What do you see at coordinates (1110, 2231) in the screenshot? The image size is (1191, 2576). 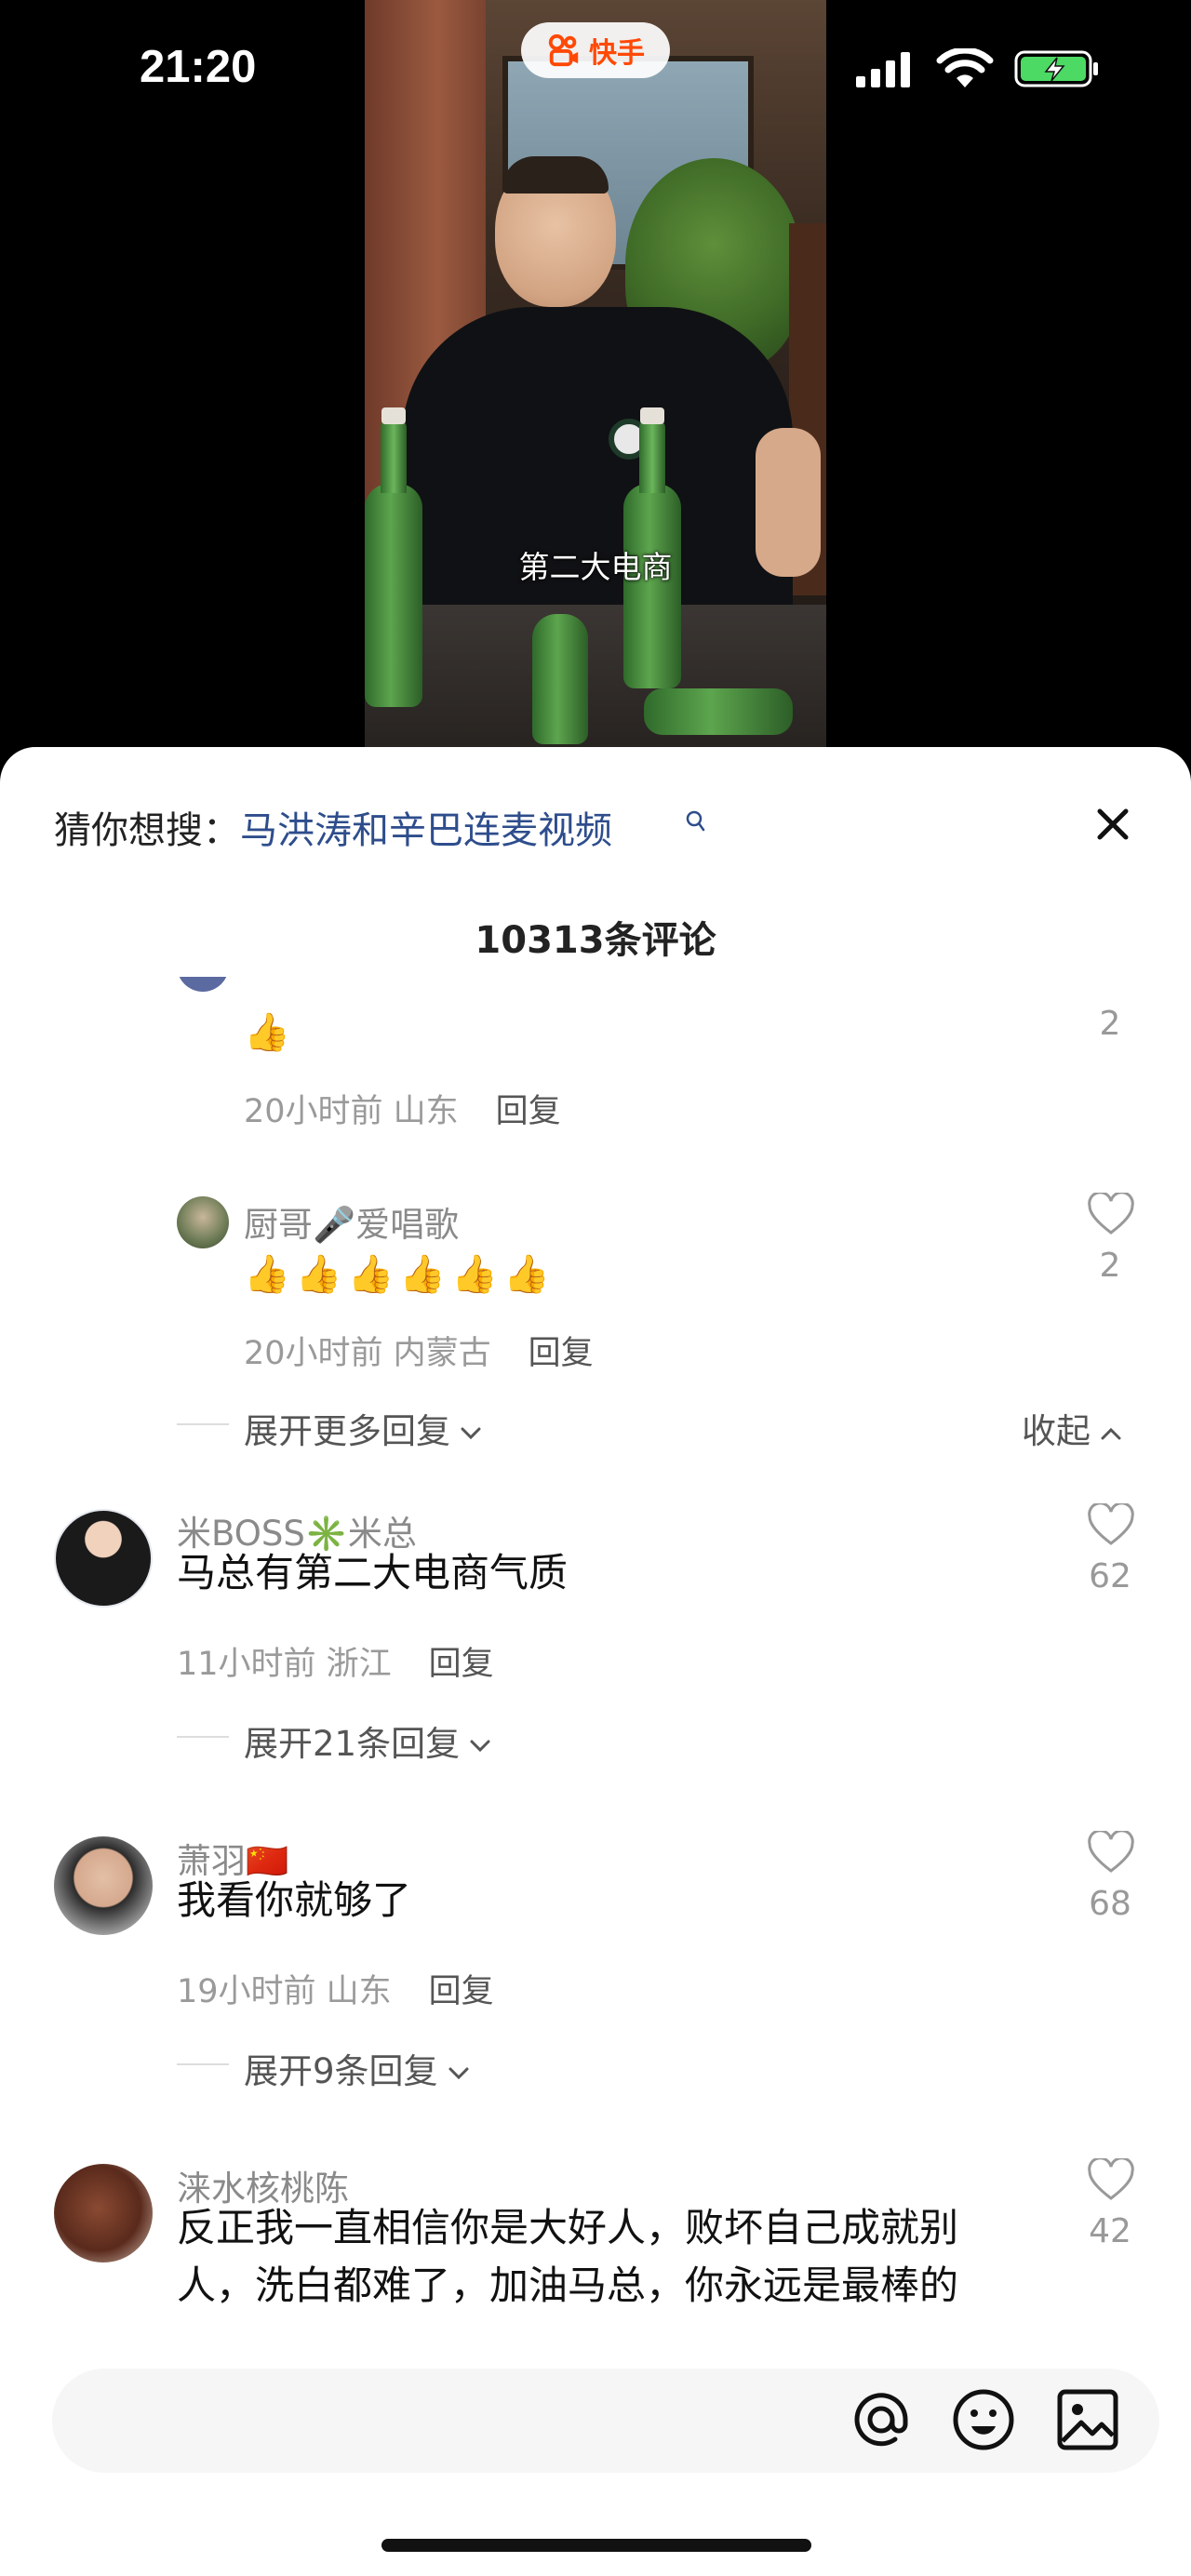 I see `like-count: 42` at bounding box center [1110, 2231].